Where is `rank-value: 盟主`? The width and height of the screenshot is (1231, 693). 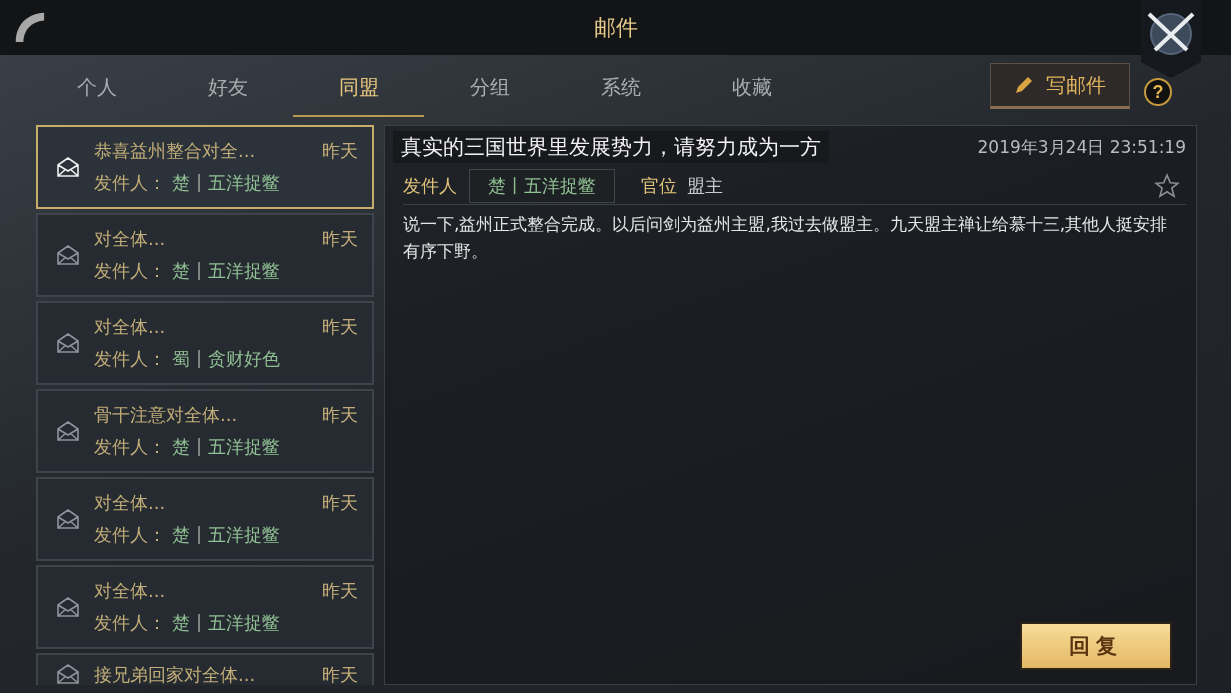
rank-value: 盟主 is located at coordinates (705, 186).